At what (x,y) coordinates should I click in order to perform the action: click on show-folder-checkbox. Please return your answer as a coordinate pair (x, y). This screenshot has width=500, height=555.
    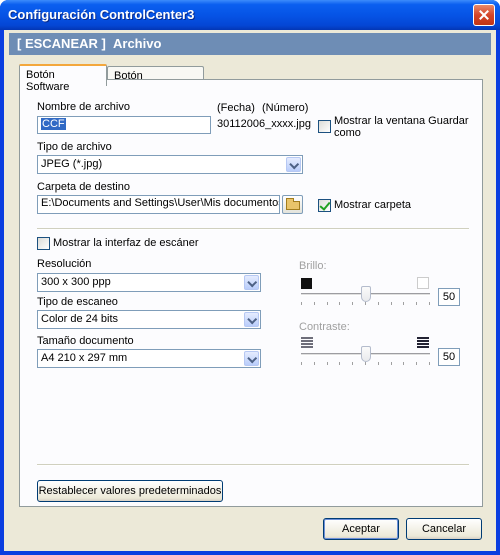
    Looking at the image, I should click on (324, 205).